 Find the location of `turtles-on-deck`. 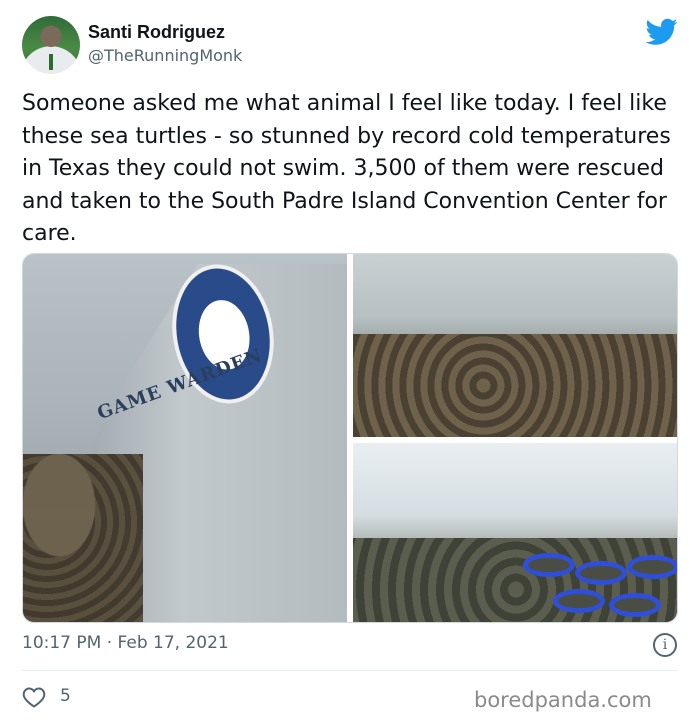

turtles-on-deck is located at coordinates (515, 385).